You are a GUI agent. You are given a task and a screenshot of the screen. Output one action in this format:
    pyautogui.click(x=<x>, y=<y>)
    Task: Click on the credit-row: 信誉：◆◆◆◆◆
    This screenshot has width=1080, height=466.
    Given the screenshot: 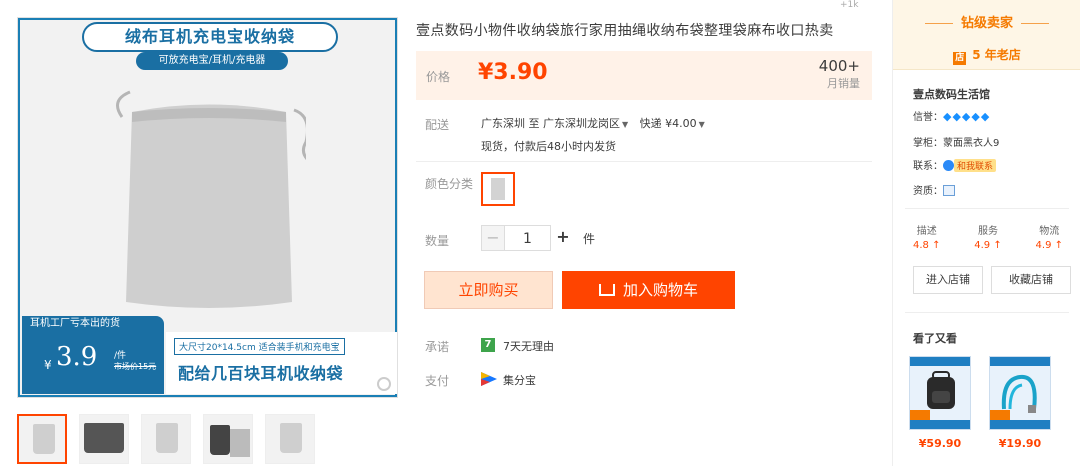 What is the action you would take?
    pyautogui.click(x=951, y=115)
    